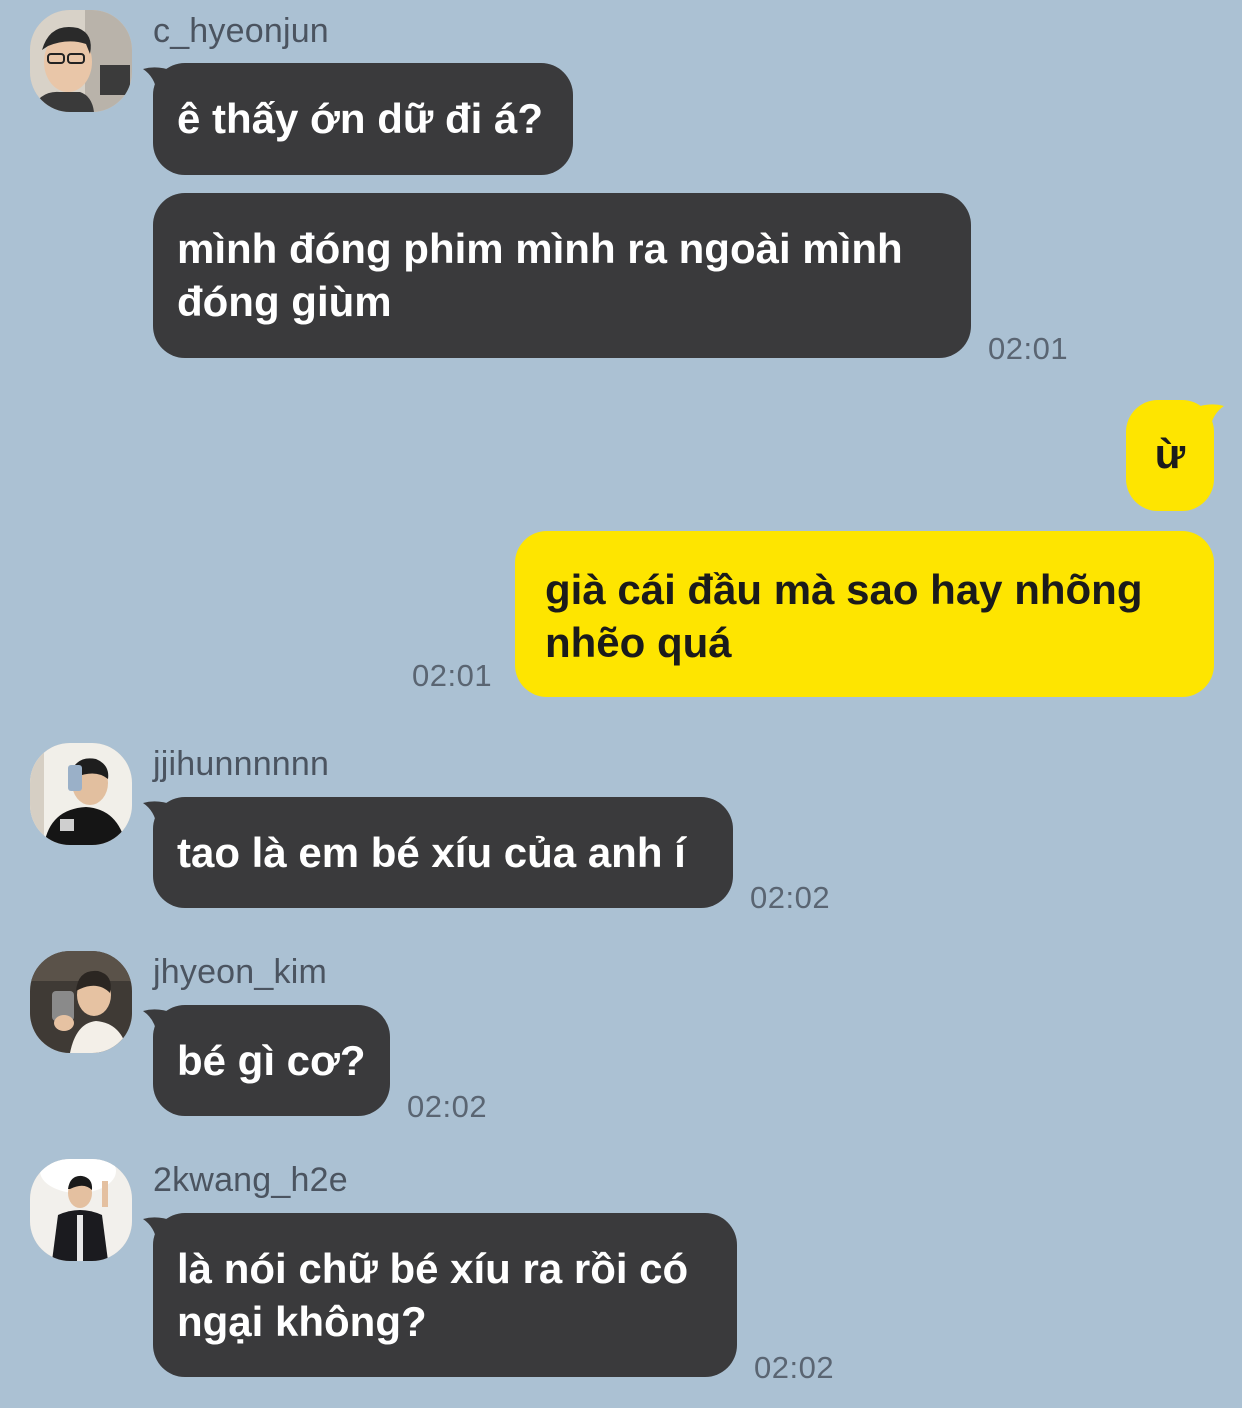 Image resolution: width=1242 pixels, height=1408 pixels. What do you see at coordinates (1170, 453) in the screenshot?
I see `message-text: ừ` at bounding box center [1170, 453].